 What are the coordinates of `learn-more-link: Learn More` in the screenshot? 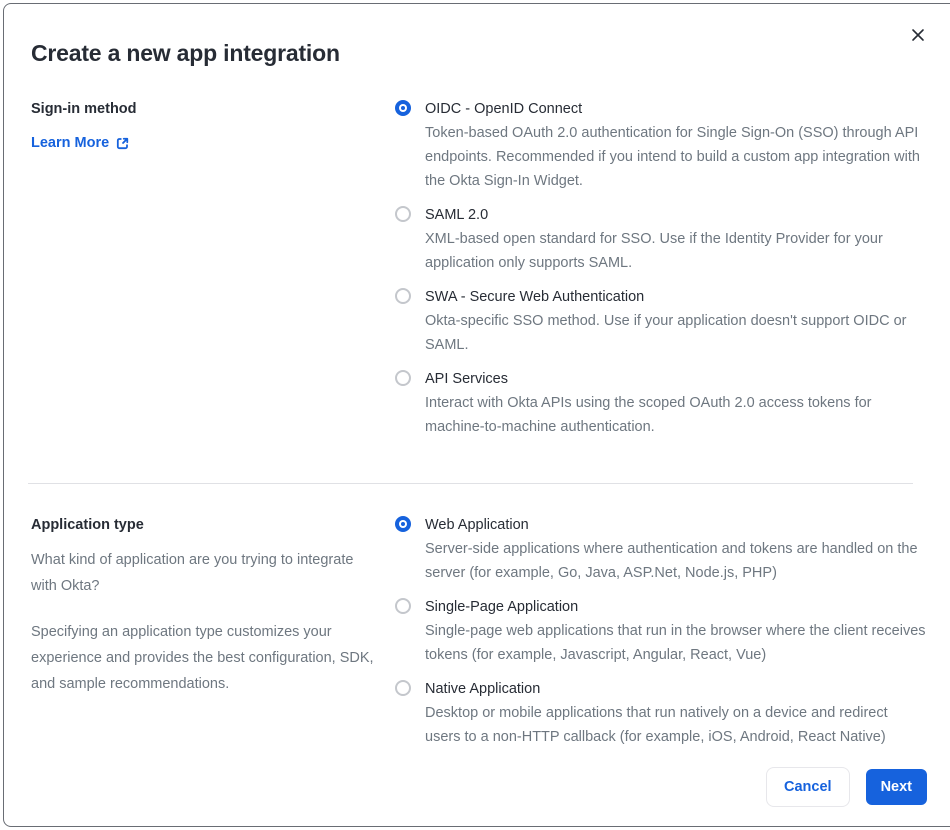 It's located at (80, 143).